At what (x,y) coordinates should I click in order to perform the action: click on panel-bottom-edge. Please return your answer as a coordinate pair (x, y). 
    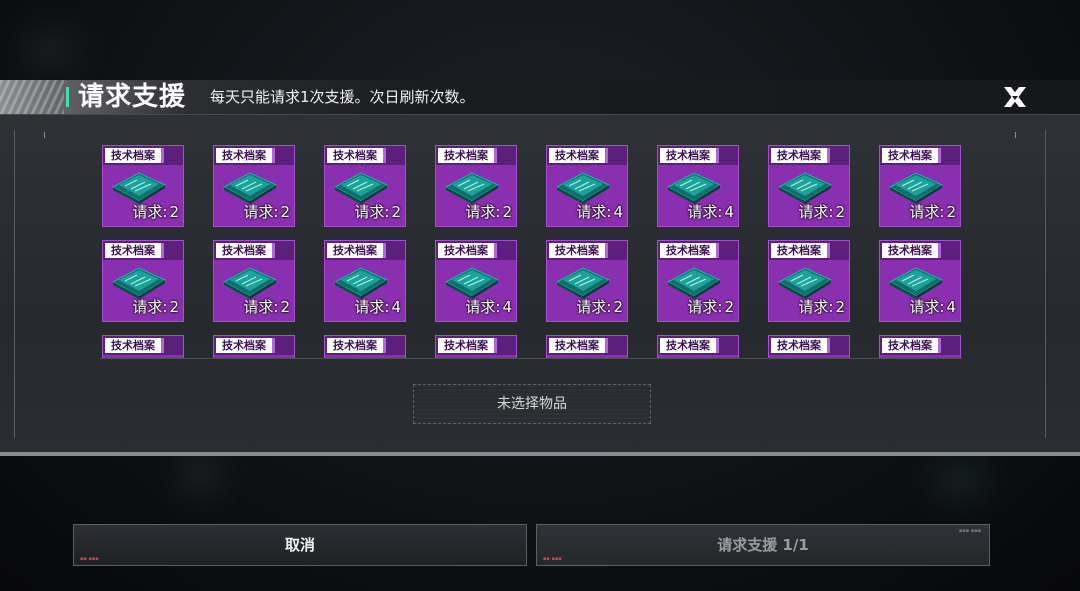
    Looking at the image, I should click on (540, 454).